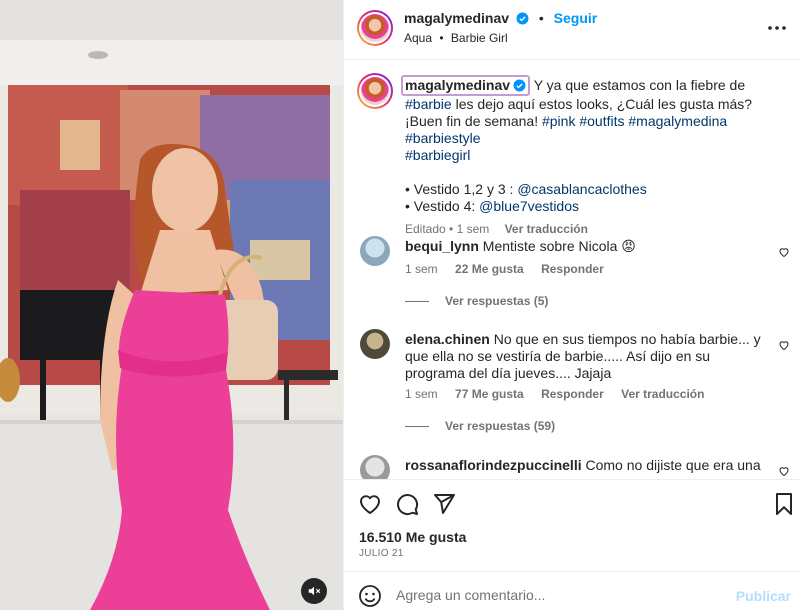 Image resolution: width=800 pixels, height=610 pixels. What do you see at coordinates (444, 504) in the screenshot?
I see `share-icon` at bounding box center [444, 504].